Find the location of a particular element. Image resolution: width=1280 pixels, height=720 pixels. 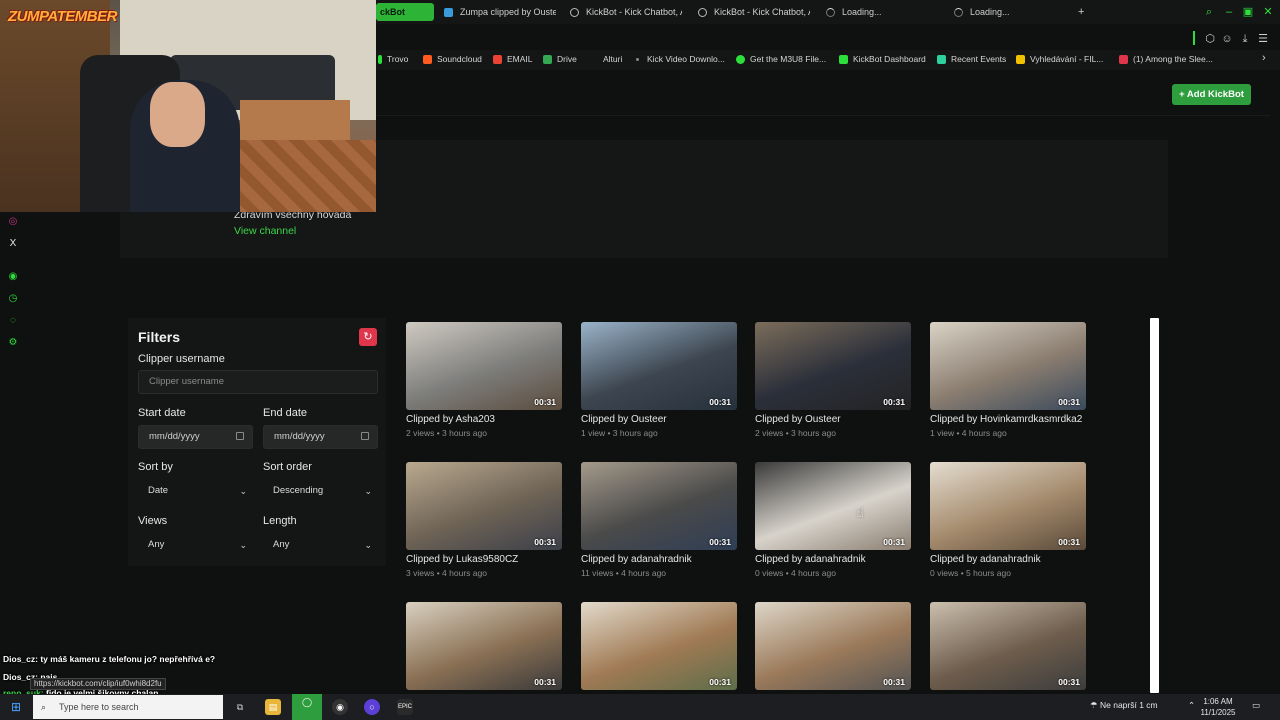

clip-meta: 3 views • 4 hours ago is located at coordinates (446, 573).